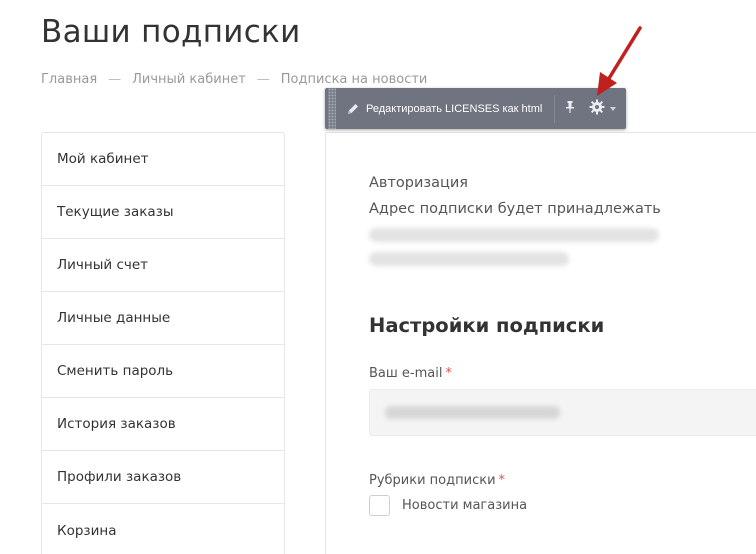  What do you see at coordinates (406, 373) in the screenshot?
I see `email-label-text: Ваш e-mail` at bounding box center [406, 373].